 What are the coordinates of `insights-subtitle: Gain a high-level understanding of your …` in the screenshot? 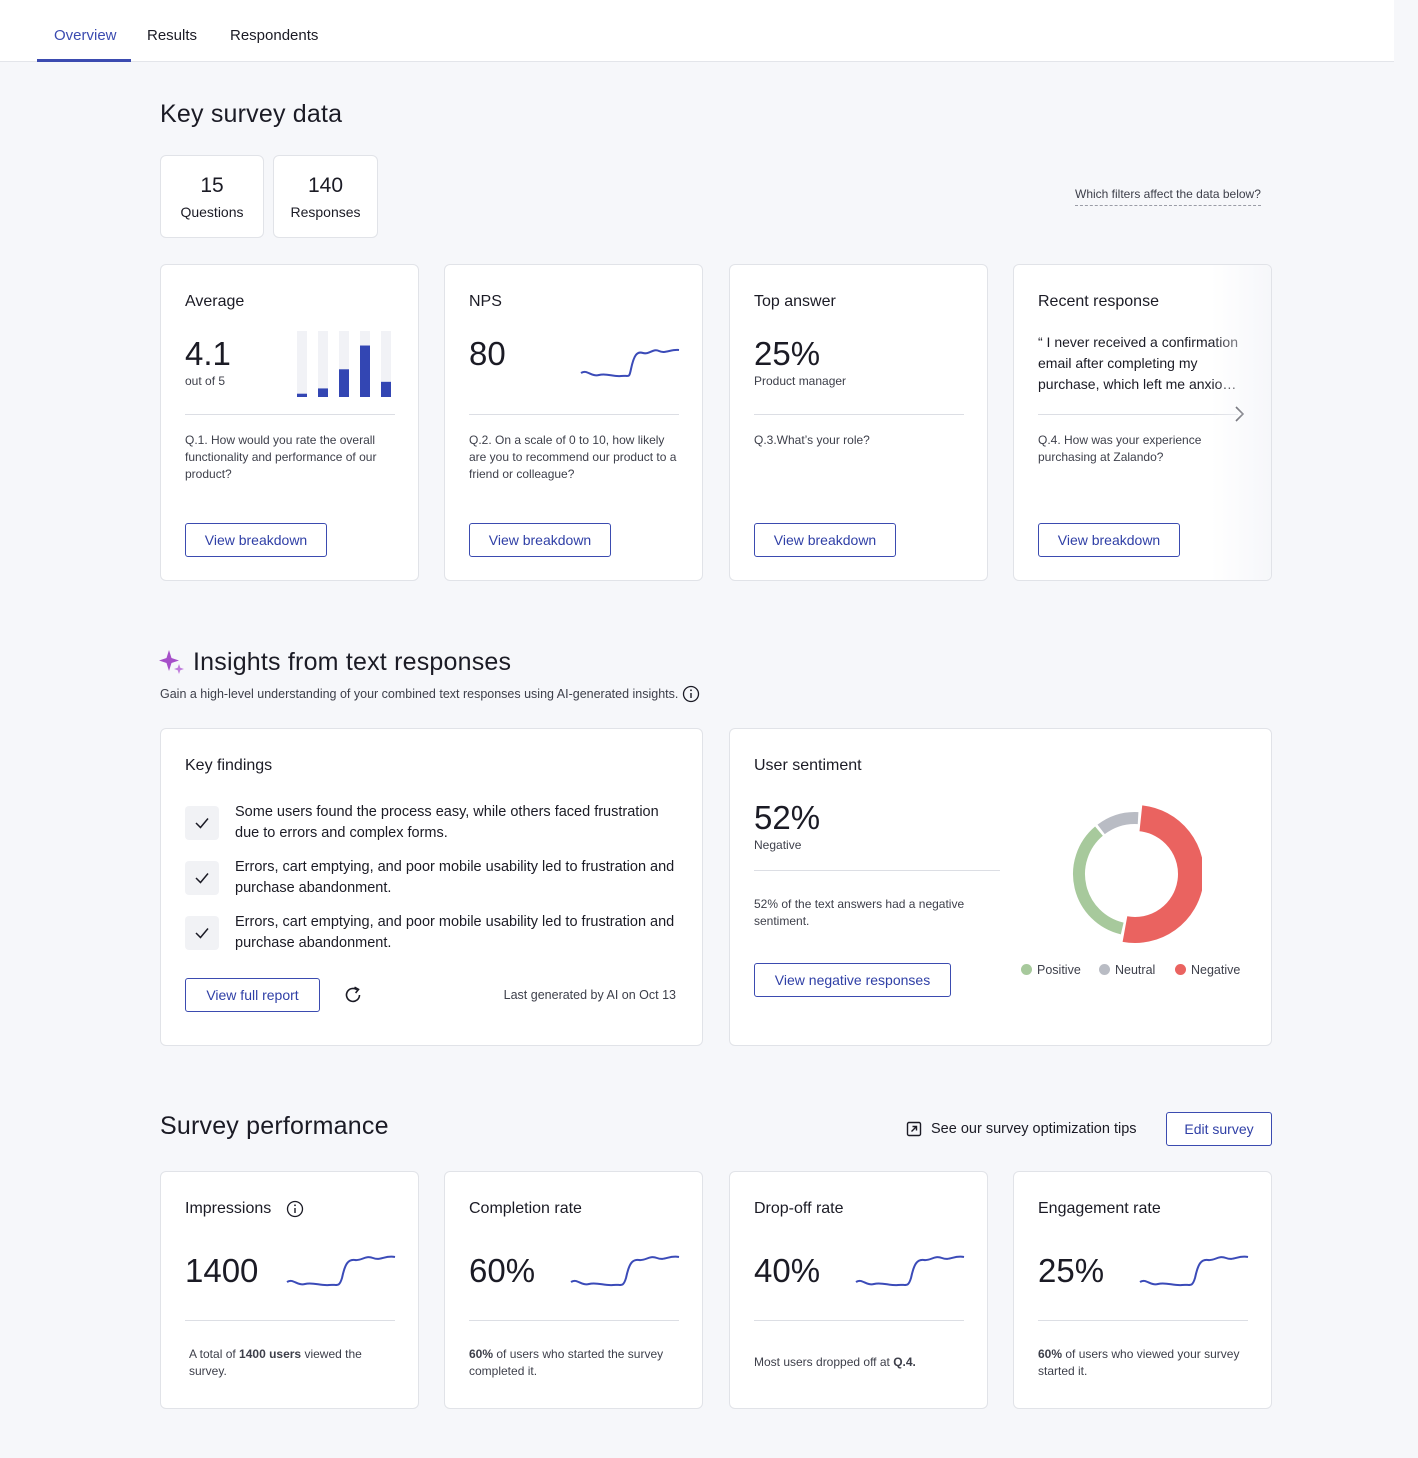 It's located at (419, 694).